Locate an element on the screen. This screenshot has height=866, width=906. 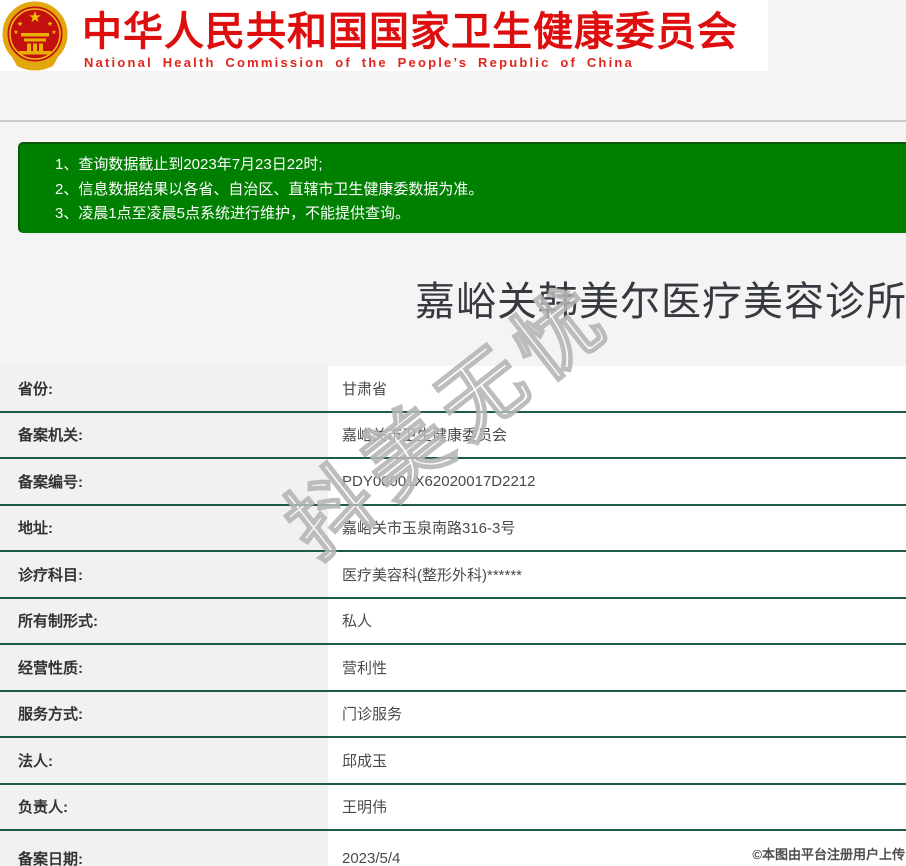
table-row-departments: 诊疗科目: 医疗美容科(整形外科)****** is located at coordinates (453, 575).